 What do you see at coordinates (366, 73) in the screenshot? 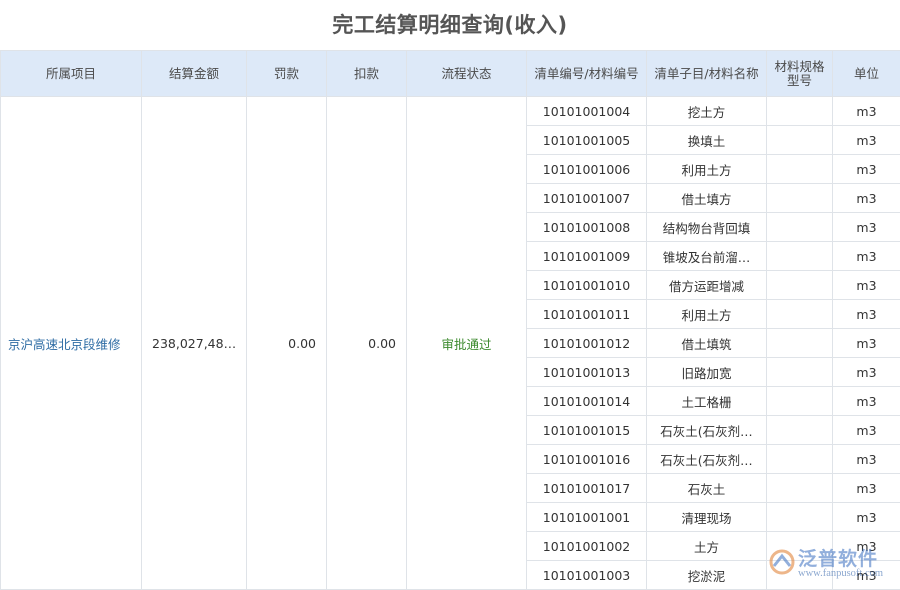
I see `col-header-deduction: 扣款` at bounding box center [366, 73].